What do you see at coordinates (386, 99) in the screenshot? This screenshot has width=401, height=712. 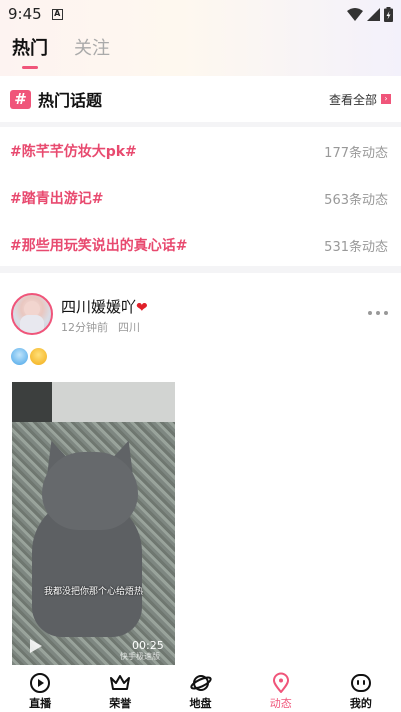 I see `chevron-right-icon: ›` at bounding box center [386, 99].